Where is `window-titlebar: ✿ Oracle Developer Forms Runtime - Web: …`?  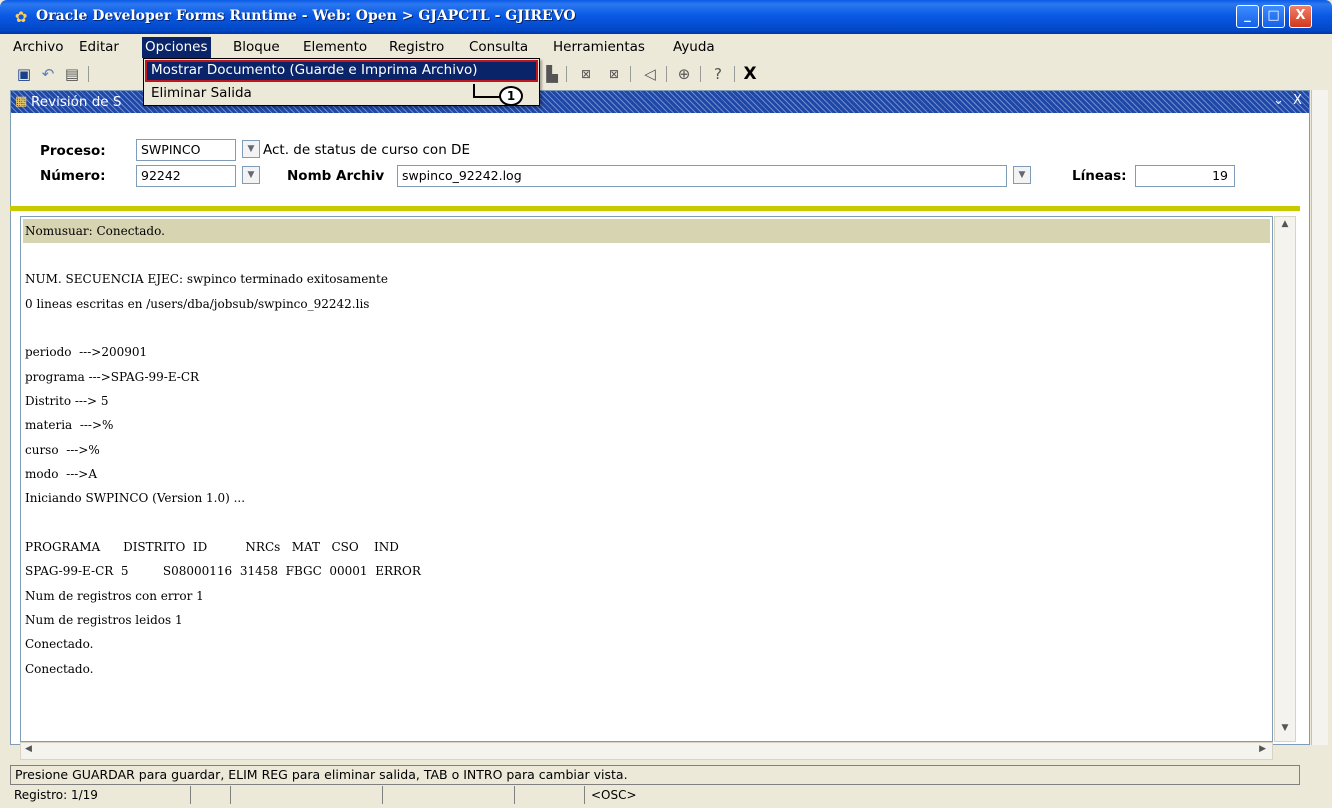 window-titlebar: ✿ Oracle Developer Forms Runtime - Web: … is located at coordinates (666, 17).